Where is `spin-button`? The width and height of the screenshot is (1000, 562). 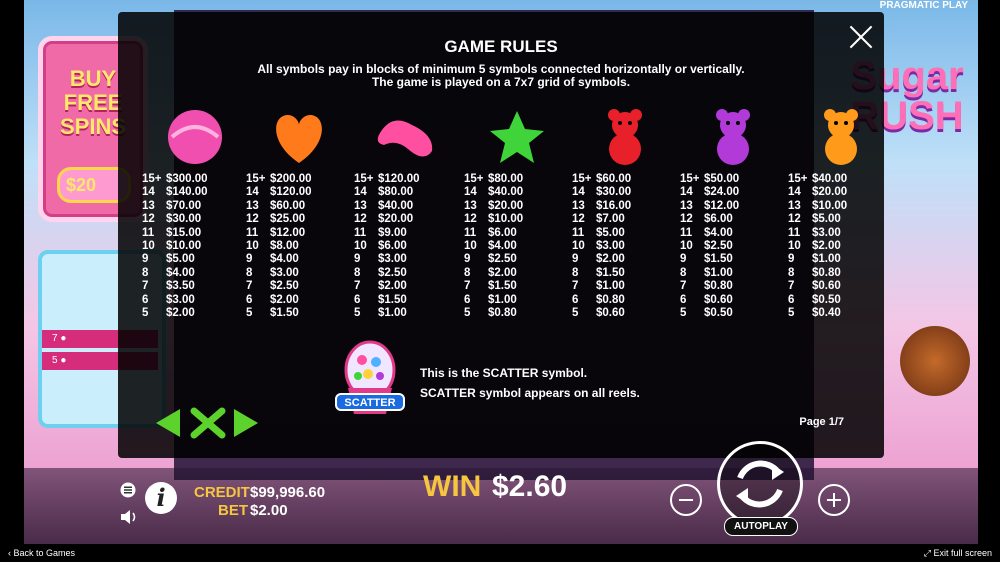
spin-button is located at coordinates (760, 484).